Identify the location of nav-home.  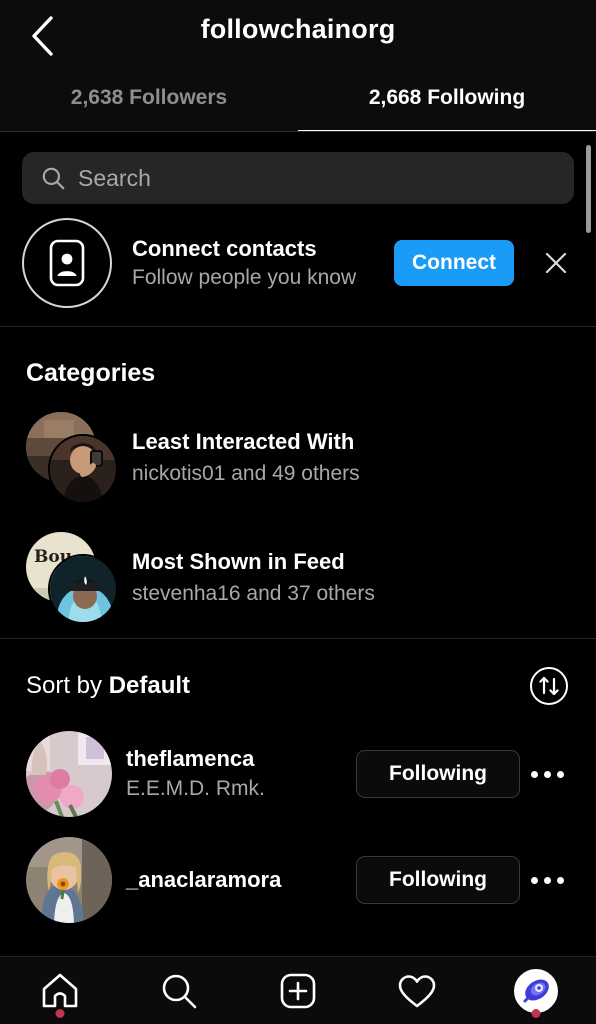
(60, 990).